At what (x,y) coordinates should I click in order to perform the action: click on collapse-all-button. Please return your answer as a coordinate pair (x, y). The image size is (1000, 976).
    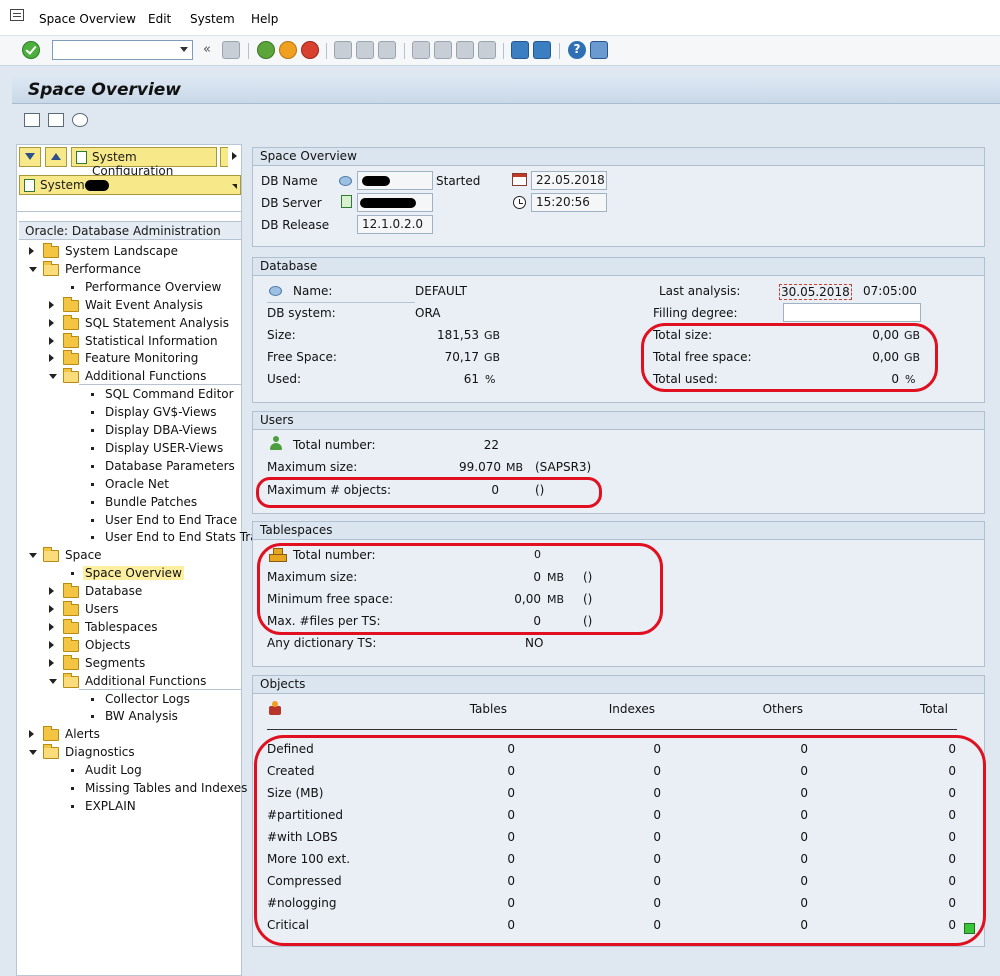
    Looking at the image, I should click on (56, 157).